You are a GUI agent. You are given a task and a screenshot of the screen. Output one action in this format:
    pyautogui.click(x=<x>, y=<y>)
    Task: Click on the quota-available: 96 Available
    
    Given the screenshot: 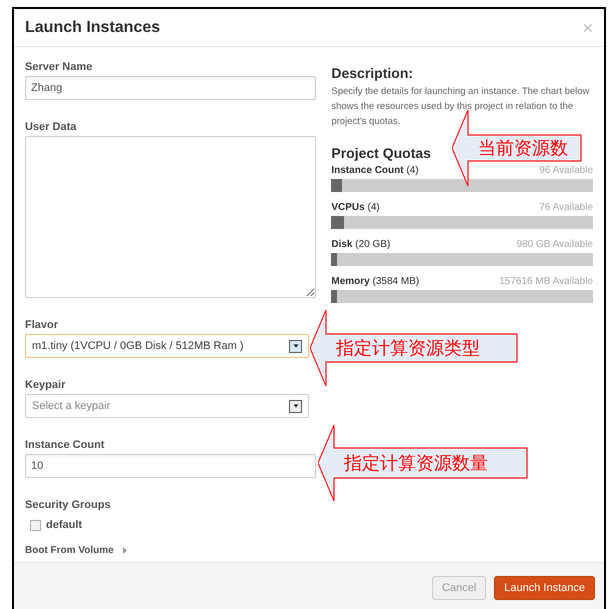 What is the action you would take?
    pyautogui.click(x=566, y=171)
    